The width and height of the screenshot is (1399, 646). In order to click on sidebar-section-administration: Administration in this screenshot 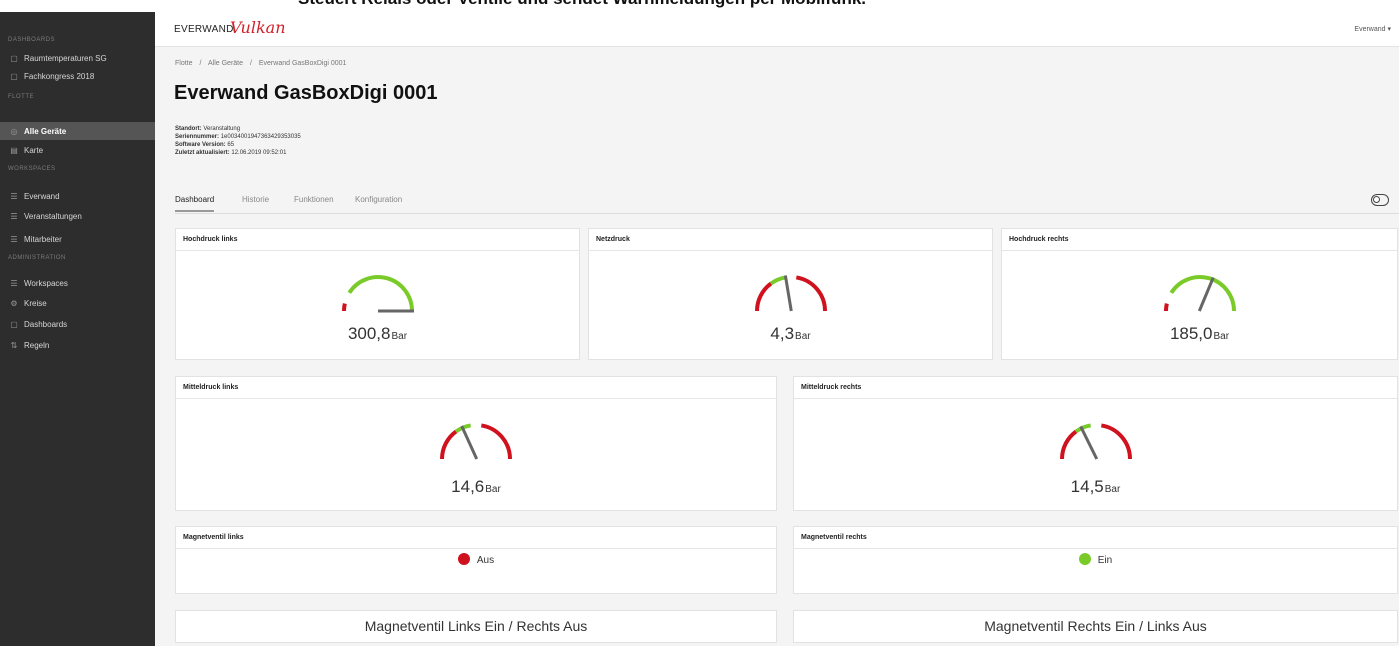, I will do `click(37, 258)`.